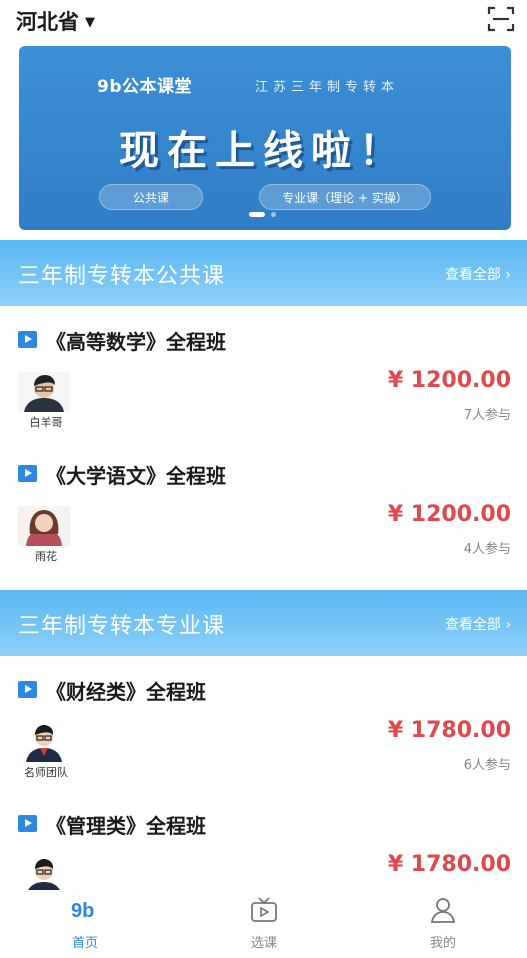  I want to click on scan-icon, so click(501, 19).